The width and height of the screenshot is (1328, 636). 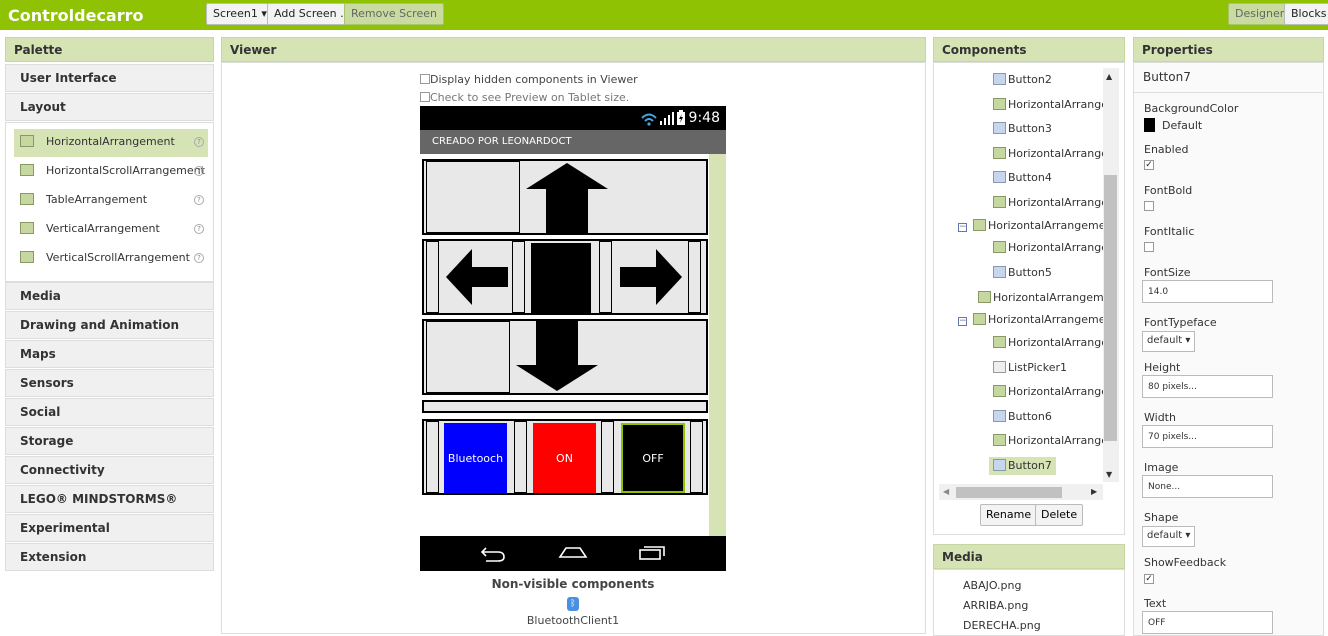 I want to click on palette-item-horizontal-arrangement: HorizontalArrangement ?, so click(x=111, y=143).